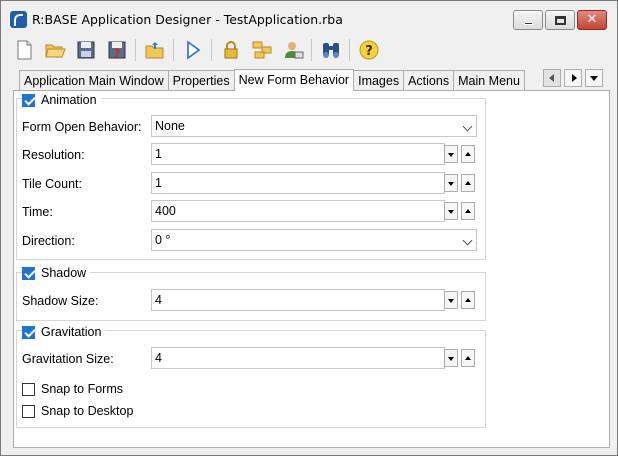 This screenshot has width=618, height=456. Describe the element at coordinates (451, 358) in the screenshot. I see `gravitation-size-decrement-button` at that location.